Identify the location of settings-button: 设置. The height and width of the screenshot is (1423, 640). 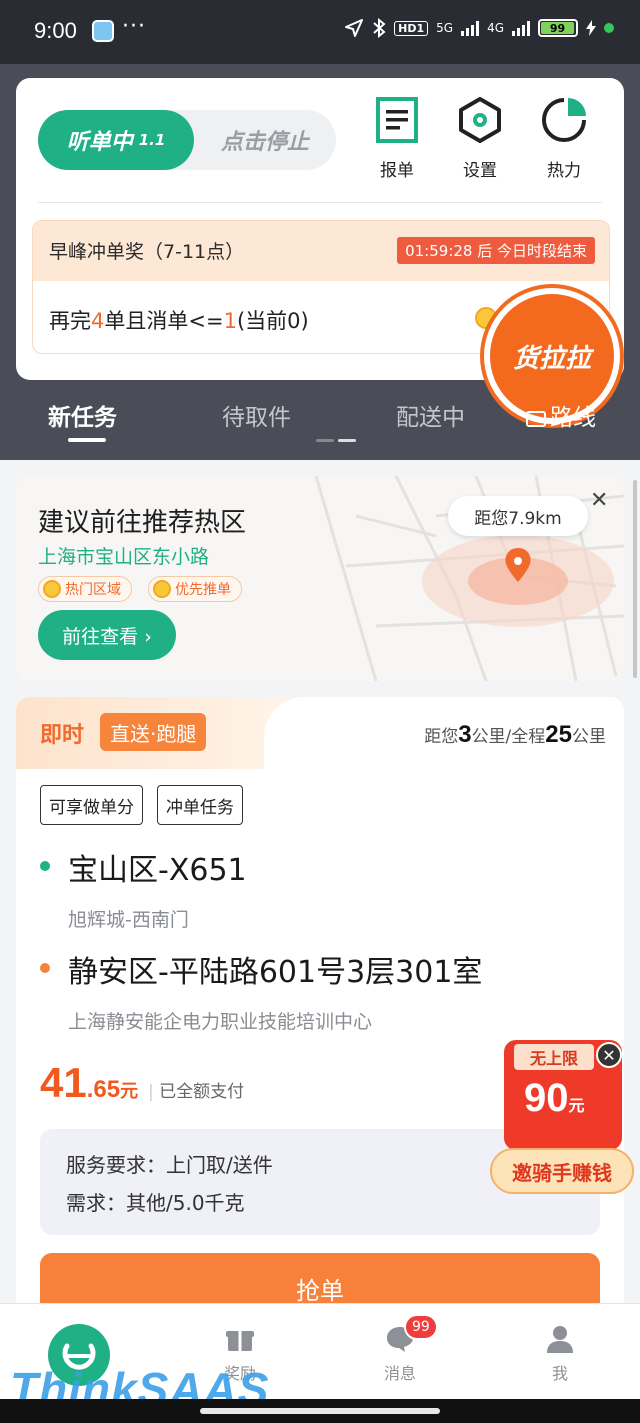
(480, 138).